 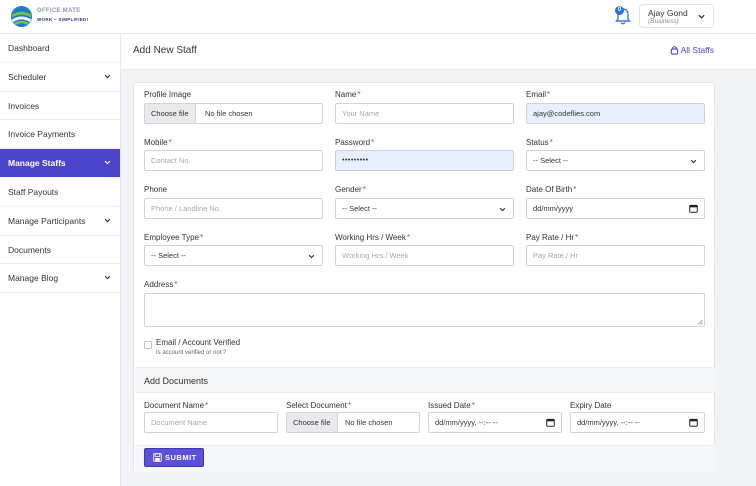 What do you see at coordinates (438, 52) in the screenshot?
I see `page-header: Add New Staff All Staffs` at bounding box center [438, 52].